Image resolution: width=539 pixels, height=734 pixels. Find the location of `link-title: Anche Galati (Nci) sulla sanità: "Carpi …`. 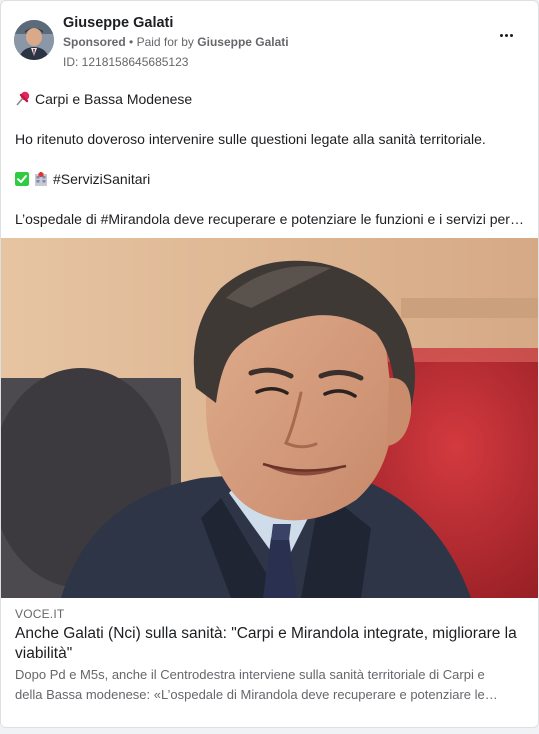

link-title: Anche Galati (Nci) sulla sanità: "Carpi … is located at coordinates (270, 644).